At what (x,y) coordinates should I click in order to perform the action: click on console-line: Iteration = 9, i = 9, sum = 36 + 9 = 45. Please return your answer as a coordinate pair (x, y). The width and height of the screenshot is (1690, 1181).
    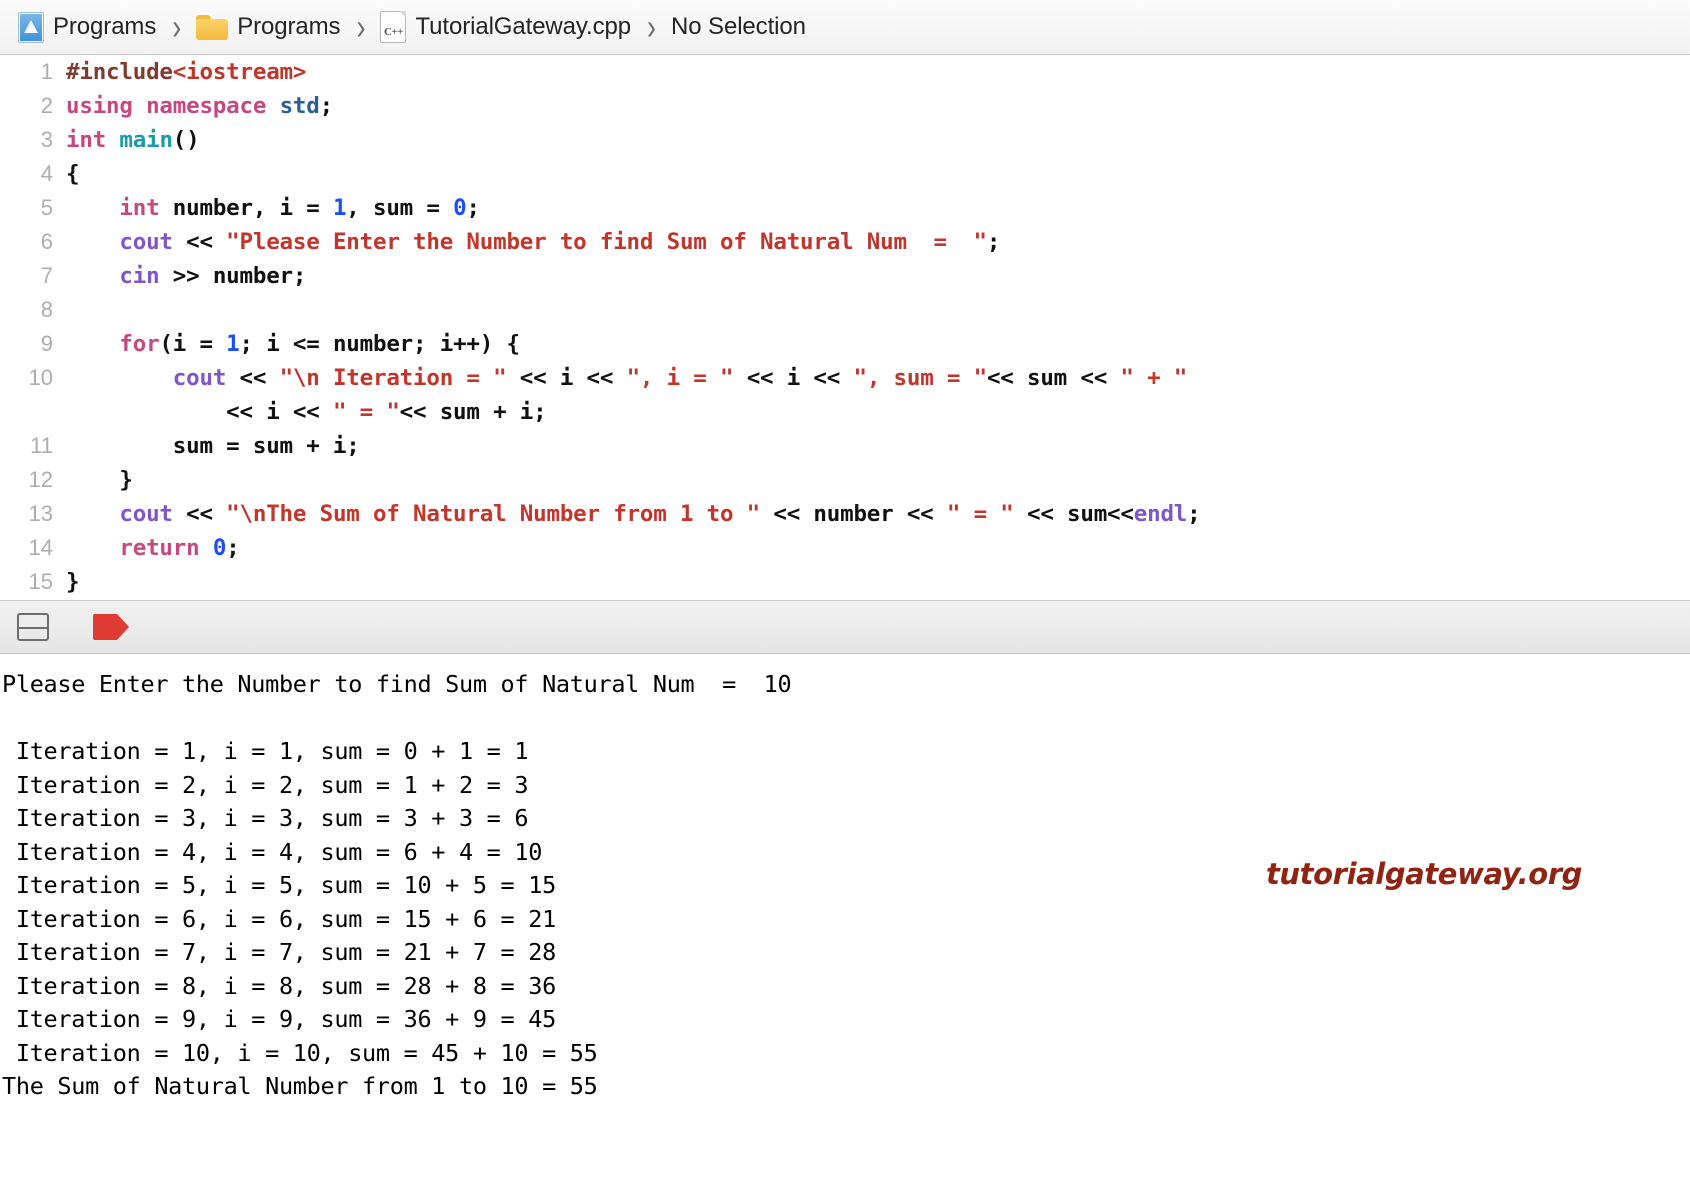
    Looking at the image, I should click on (279, 1019).